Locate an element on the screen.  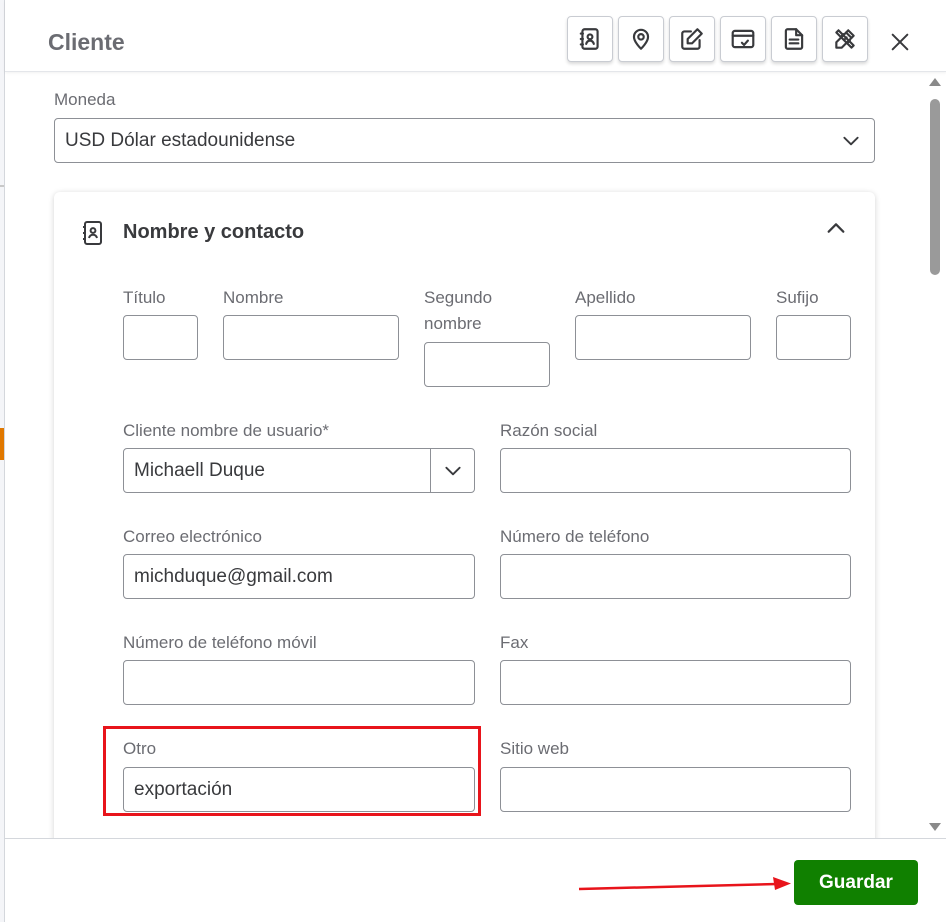
titulo-label: Título is located at coordinates (144, 297).